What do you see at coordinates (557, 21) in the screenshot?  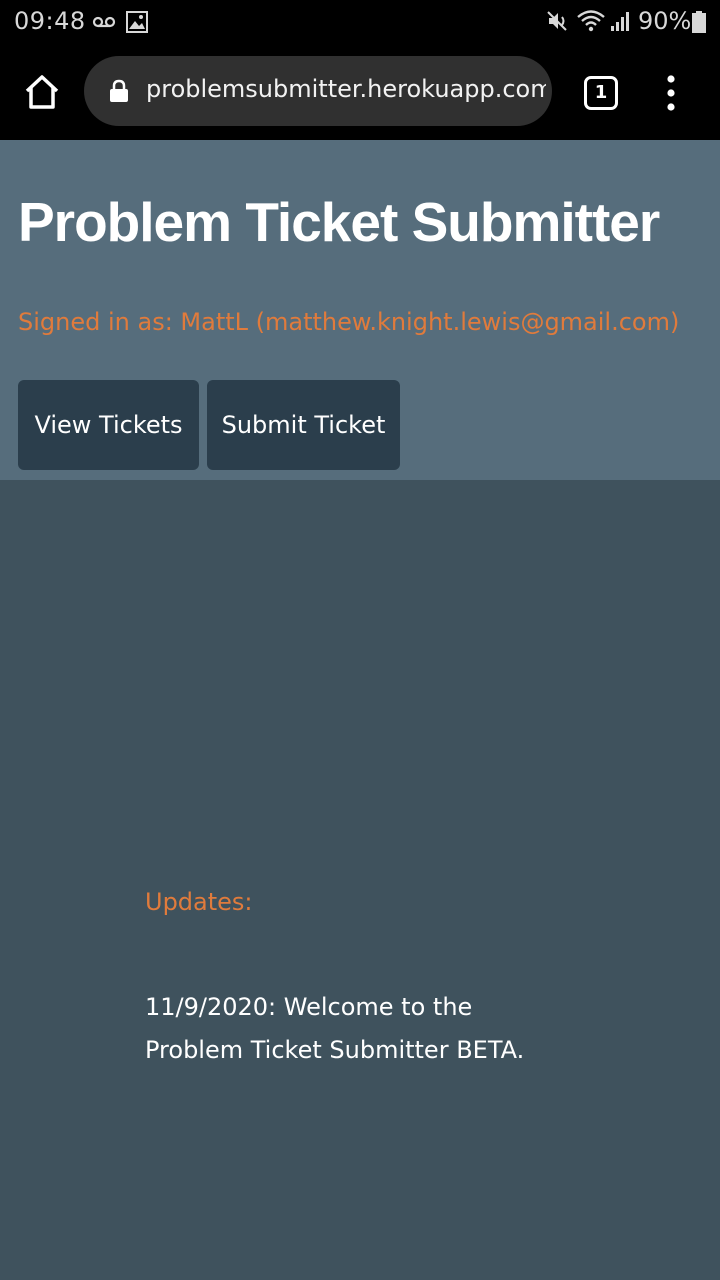 I see `mute-icon` at bounding box center [557, 21].